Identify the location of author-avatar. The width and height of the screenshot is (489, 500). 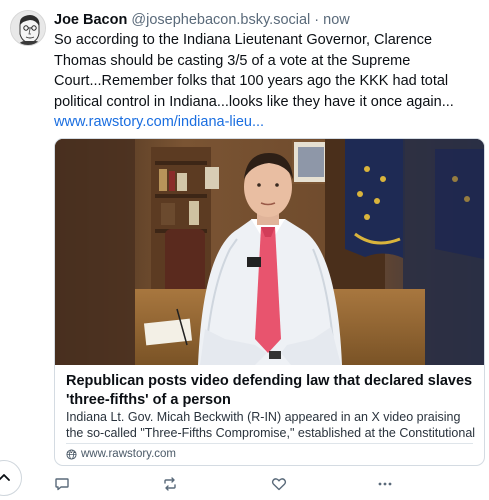
(28, 28).